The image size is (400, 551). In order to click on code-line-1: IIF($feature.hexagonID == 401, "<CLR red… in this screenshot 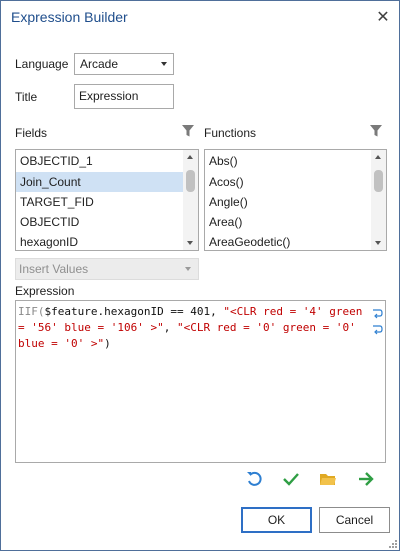, I will do `click(190, 311)`.